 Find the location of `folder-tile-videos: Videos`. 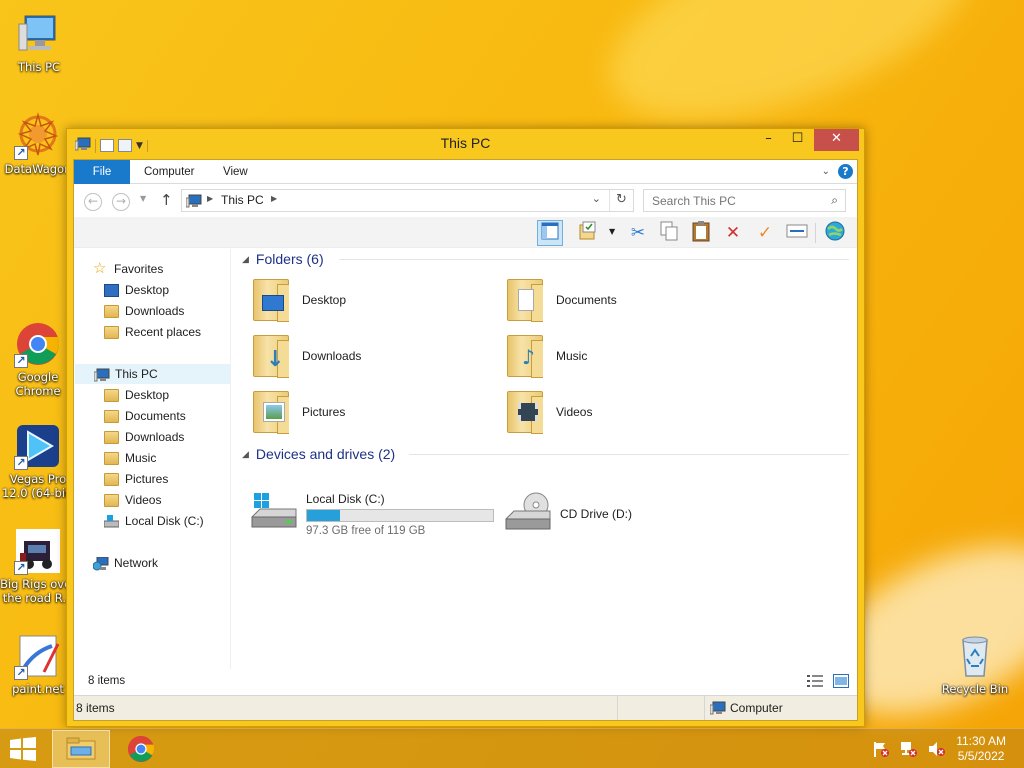

folder-tile-videos: Videos is located at coordinates (548, 412).